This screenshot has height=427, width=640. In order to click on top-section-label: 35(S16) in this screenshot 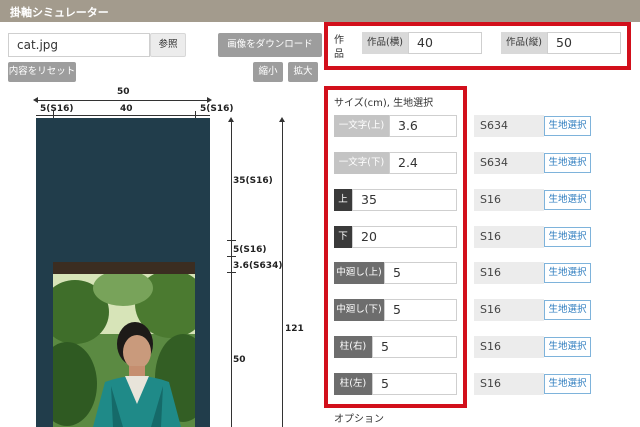, I will do `click(253, 181)`.